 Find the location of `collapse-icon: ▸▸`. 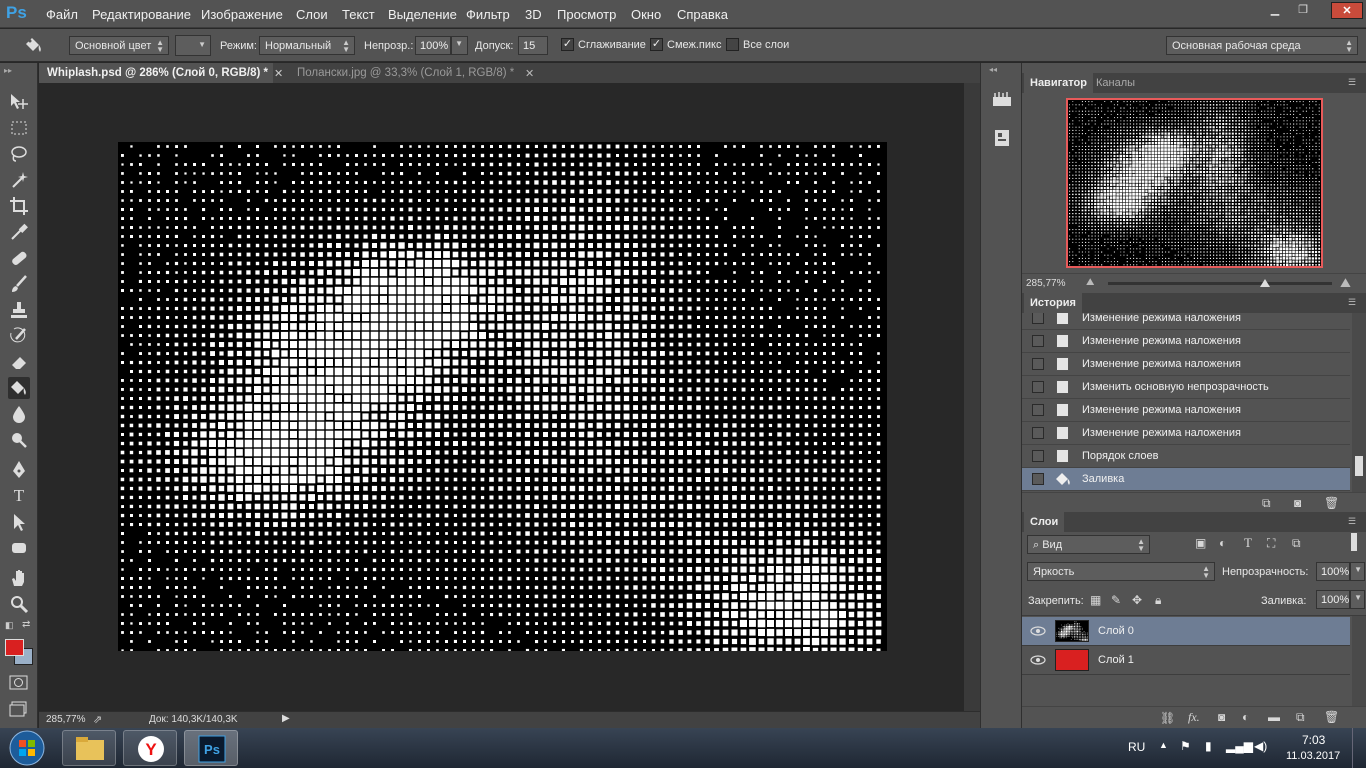

collapse-icon: ▸▸ is located at coordinates (8, 70).